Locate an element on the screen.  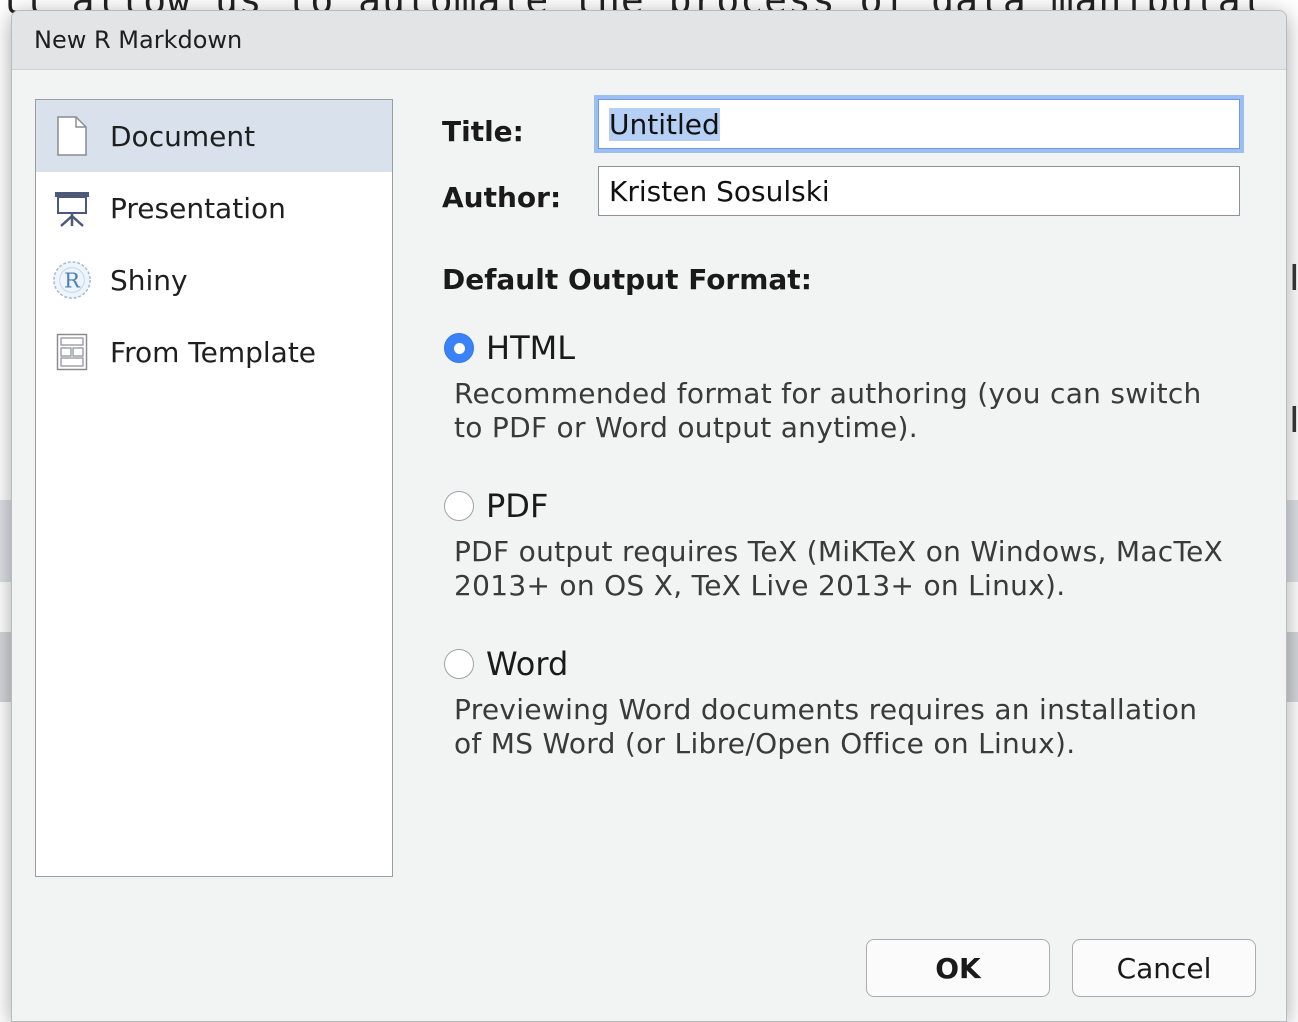
sidebar-item-shiny: R Shiny is located at coordinates (214, 280).